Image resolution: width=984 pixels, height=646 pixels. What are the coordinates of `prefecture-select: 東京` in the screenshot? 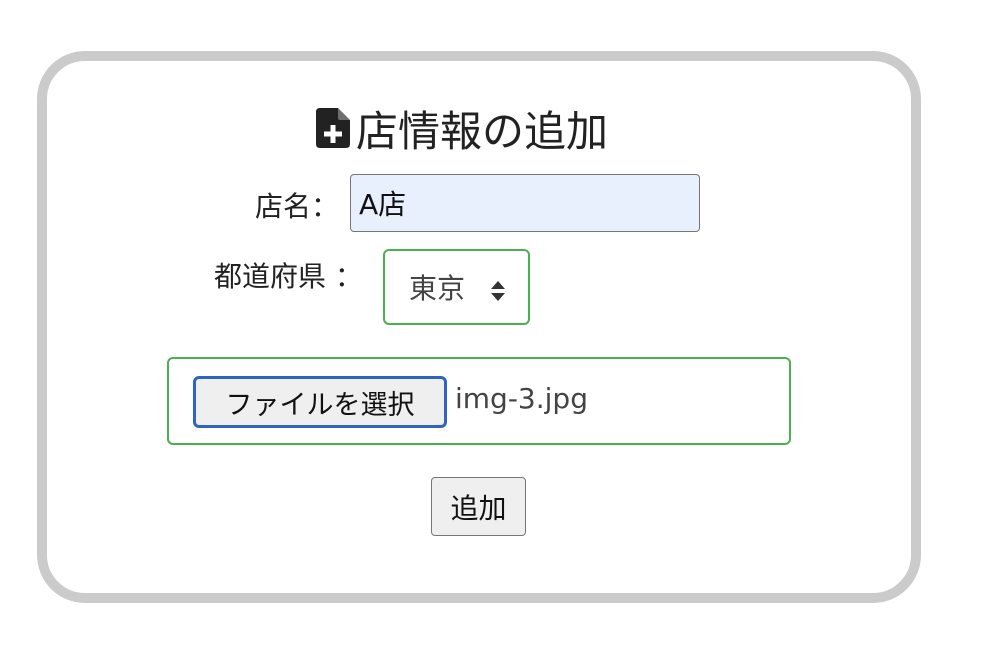 It's located at (456, 287).